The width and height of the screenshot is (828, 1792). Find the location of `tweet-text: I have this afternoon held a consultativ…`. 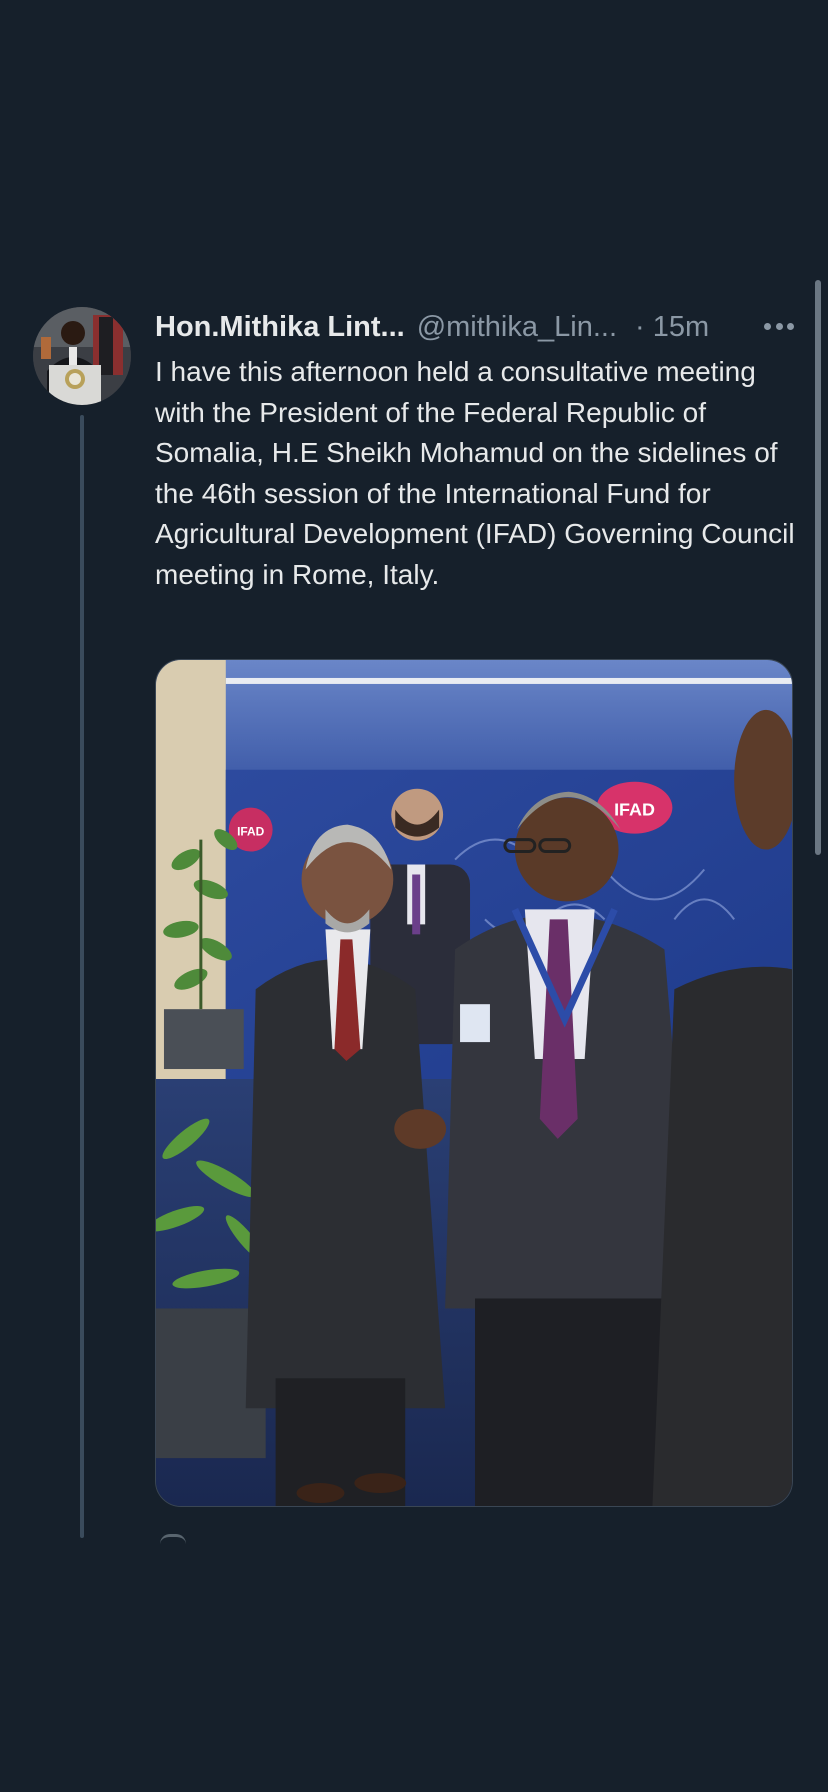

tweet-text: I have this afternoon held a consultativ… is located at coordinates (475, 473).